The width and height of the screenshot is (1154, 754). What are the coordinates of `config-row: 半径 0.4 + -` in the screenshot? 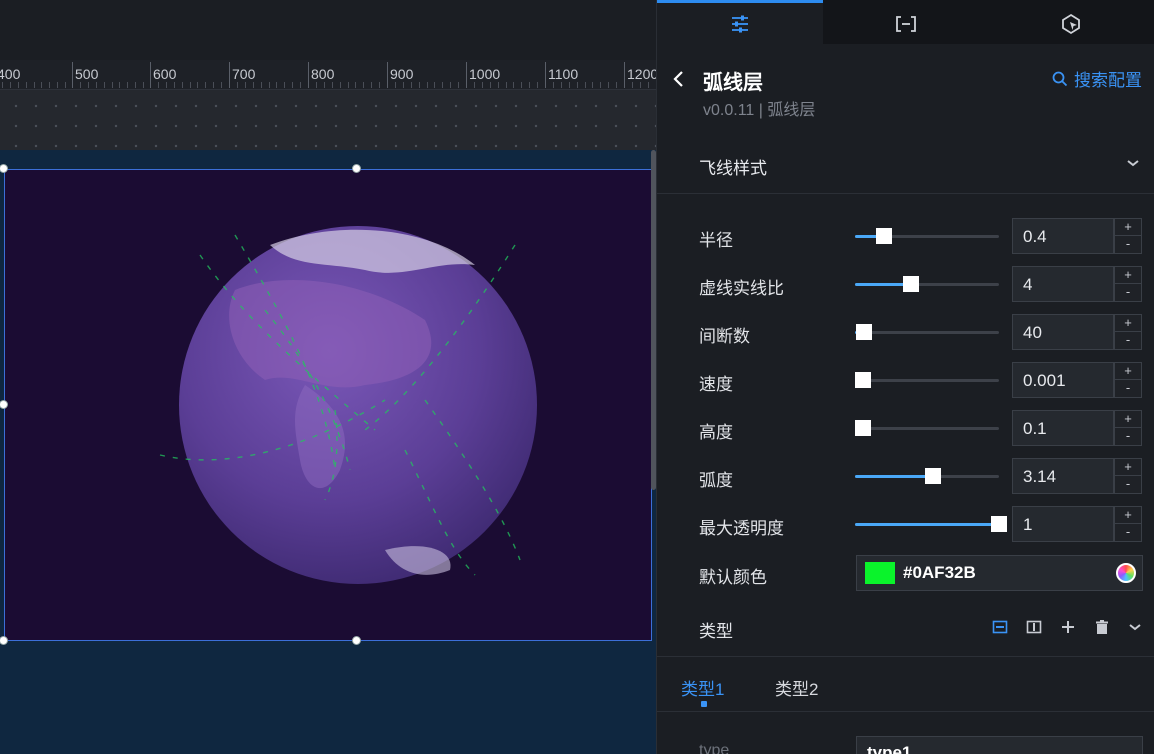 It's located at (905, 238).